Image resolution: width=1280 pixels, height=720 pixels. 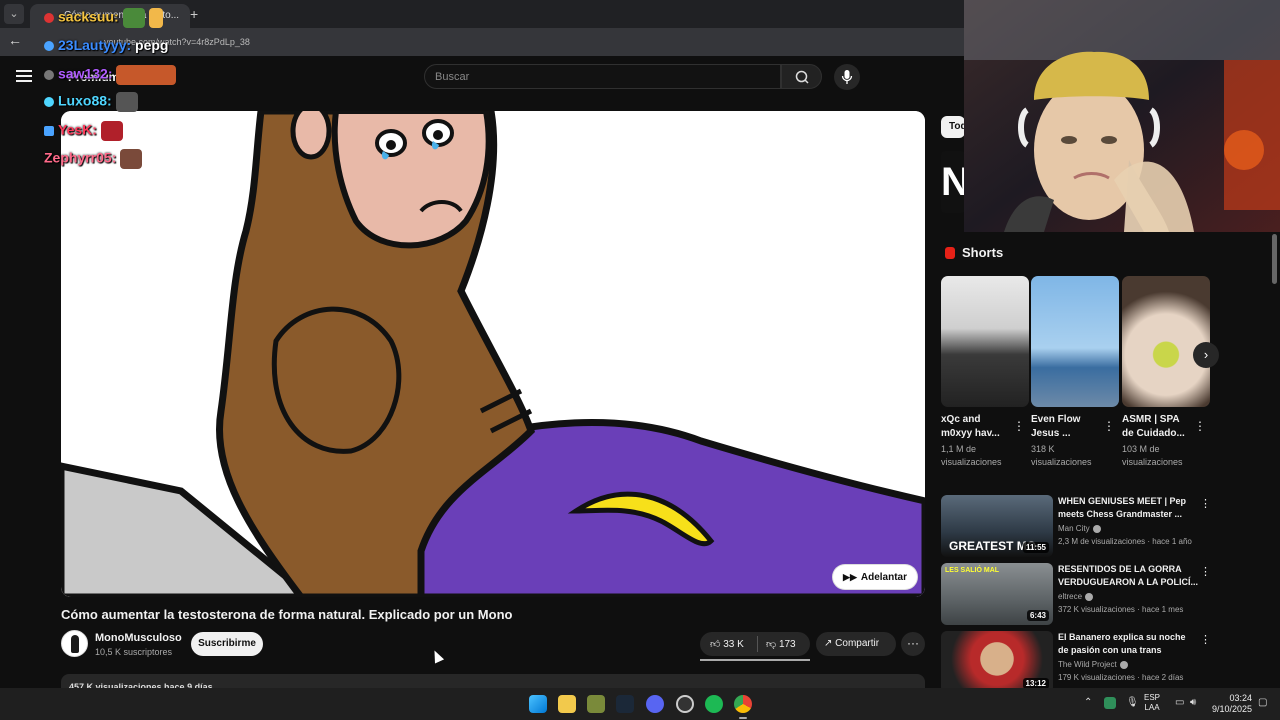 I want to click on volume-icon: 🔊︎, so click(x=1193, y=702).